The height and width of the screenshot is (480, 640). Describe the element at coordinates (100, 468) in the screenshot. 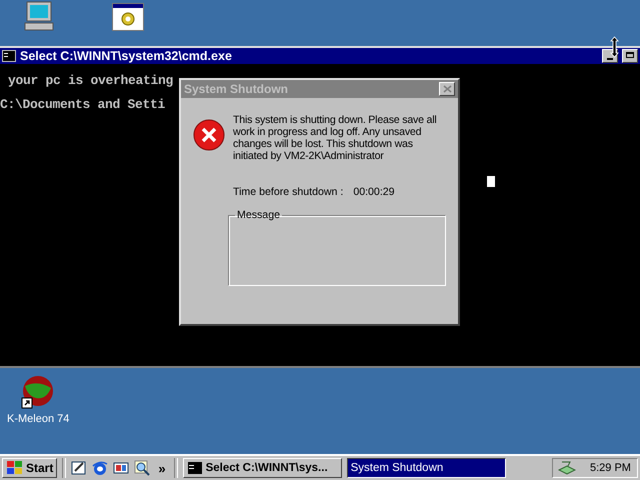

I see `browser-icon` at that location.